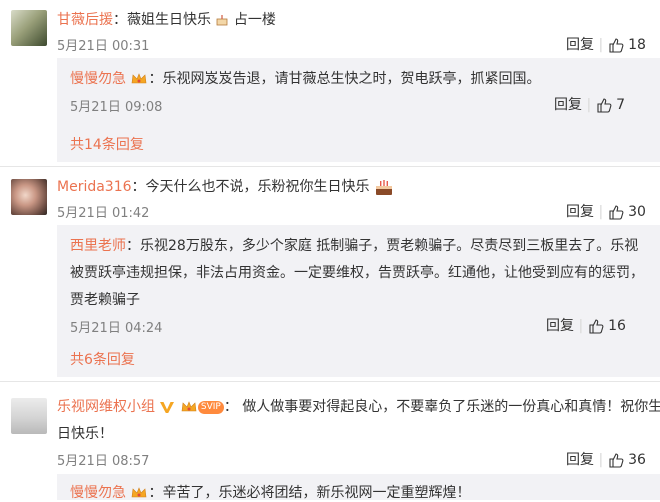 The height and width of the screenshot is (502, 660). Describe the element at coordinates (103, 213) in the screenshot. I see `comment-timestamp: 5月21日 01:42` at that location.